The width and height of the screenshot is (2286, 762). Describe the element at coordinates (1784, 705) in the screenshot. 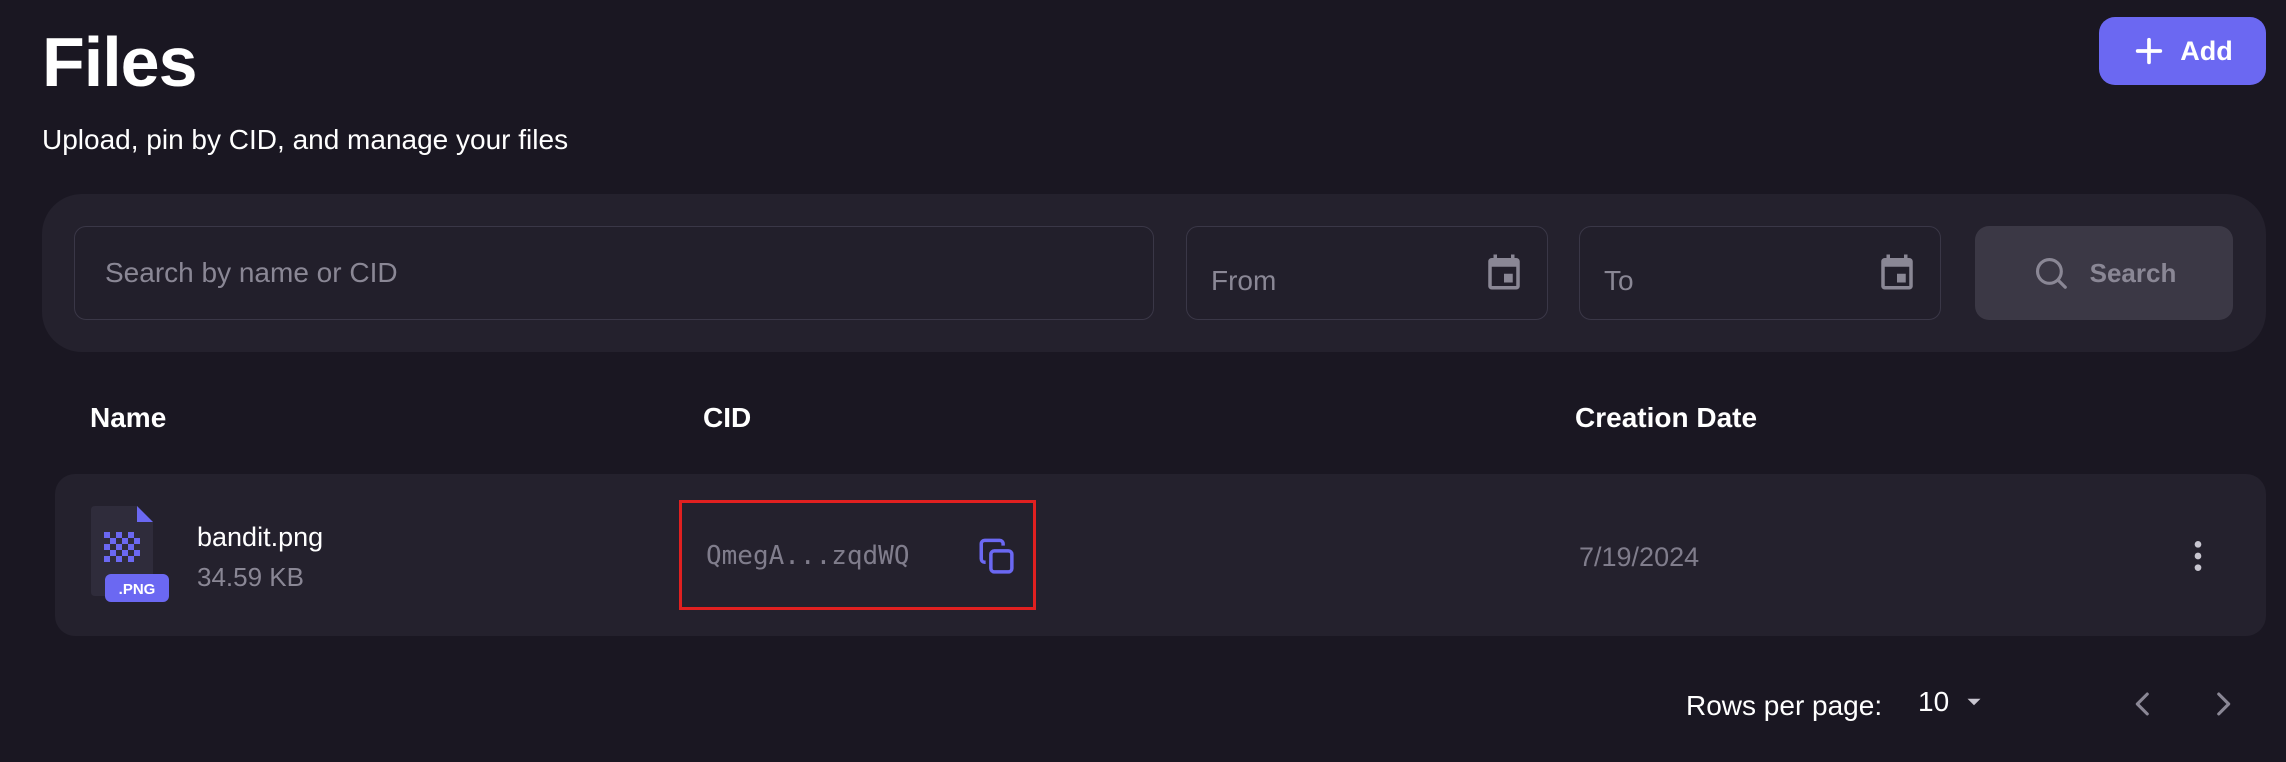

I see `rows-per-page-label: Rows per page:` at that location.